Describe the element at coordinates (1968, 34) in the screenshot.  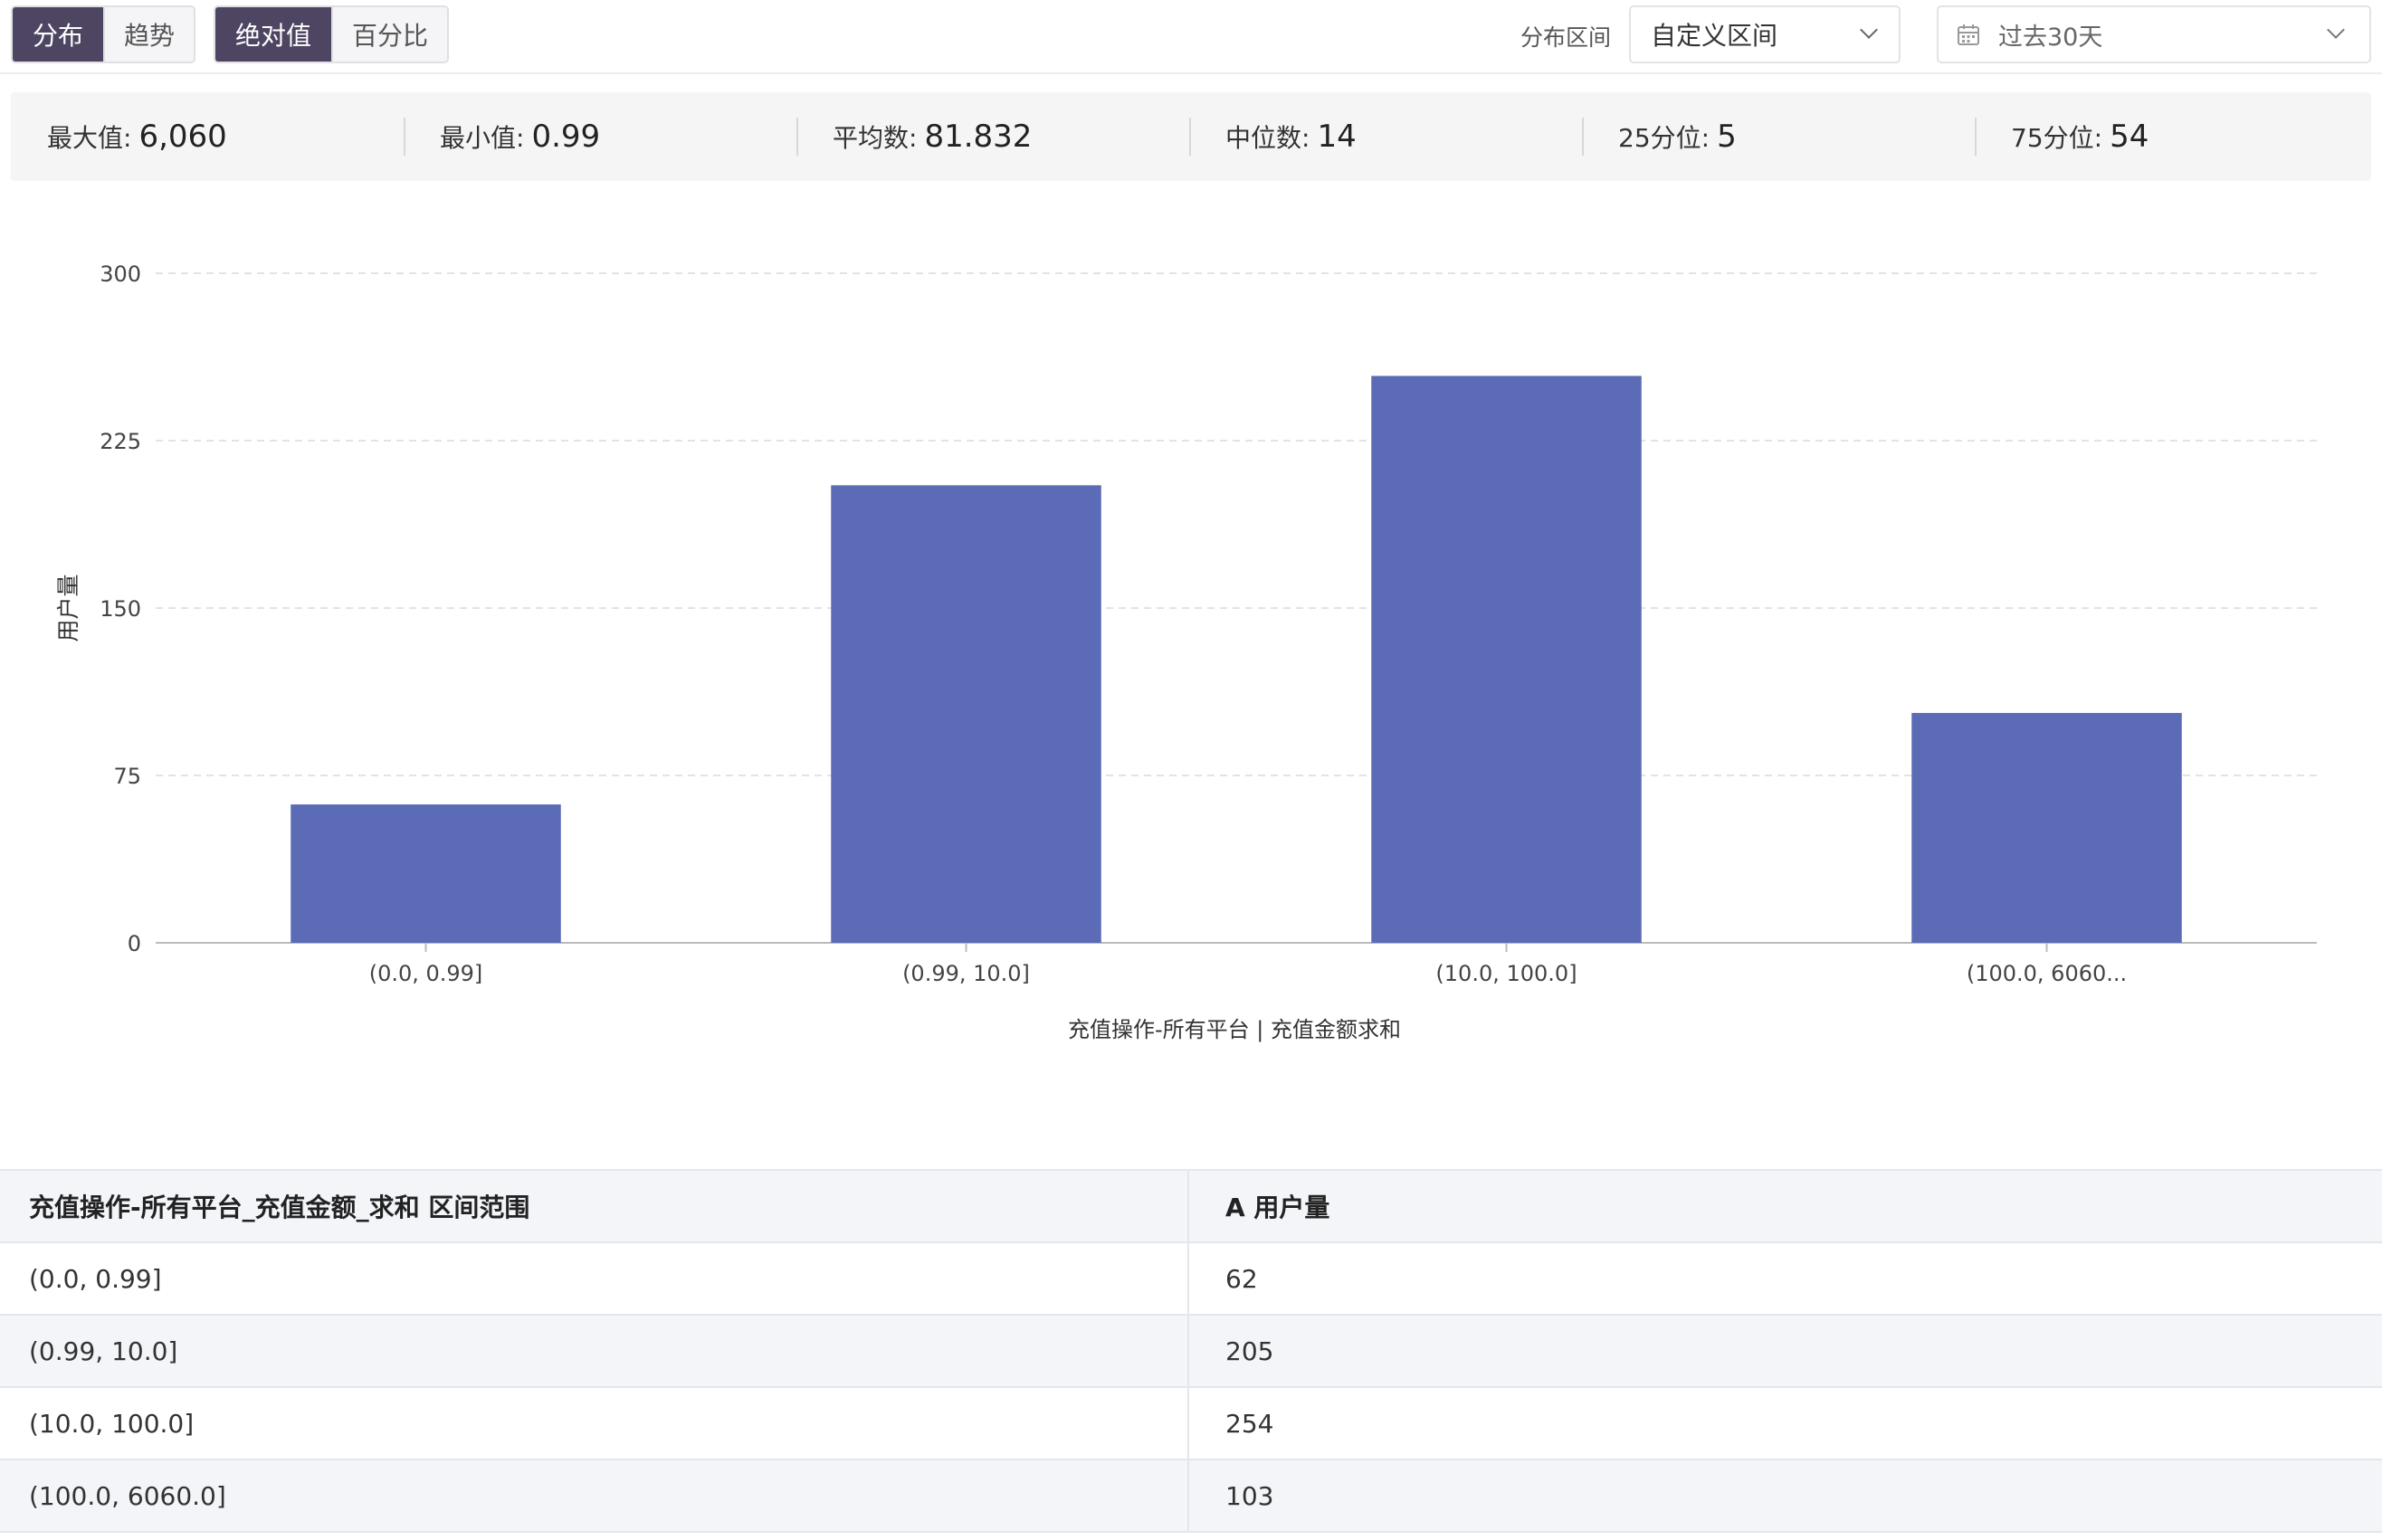
I see `calendar-icon` at that location.